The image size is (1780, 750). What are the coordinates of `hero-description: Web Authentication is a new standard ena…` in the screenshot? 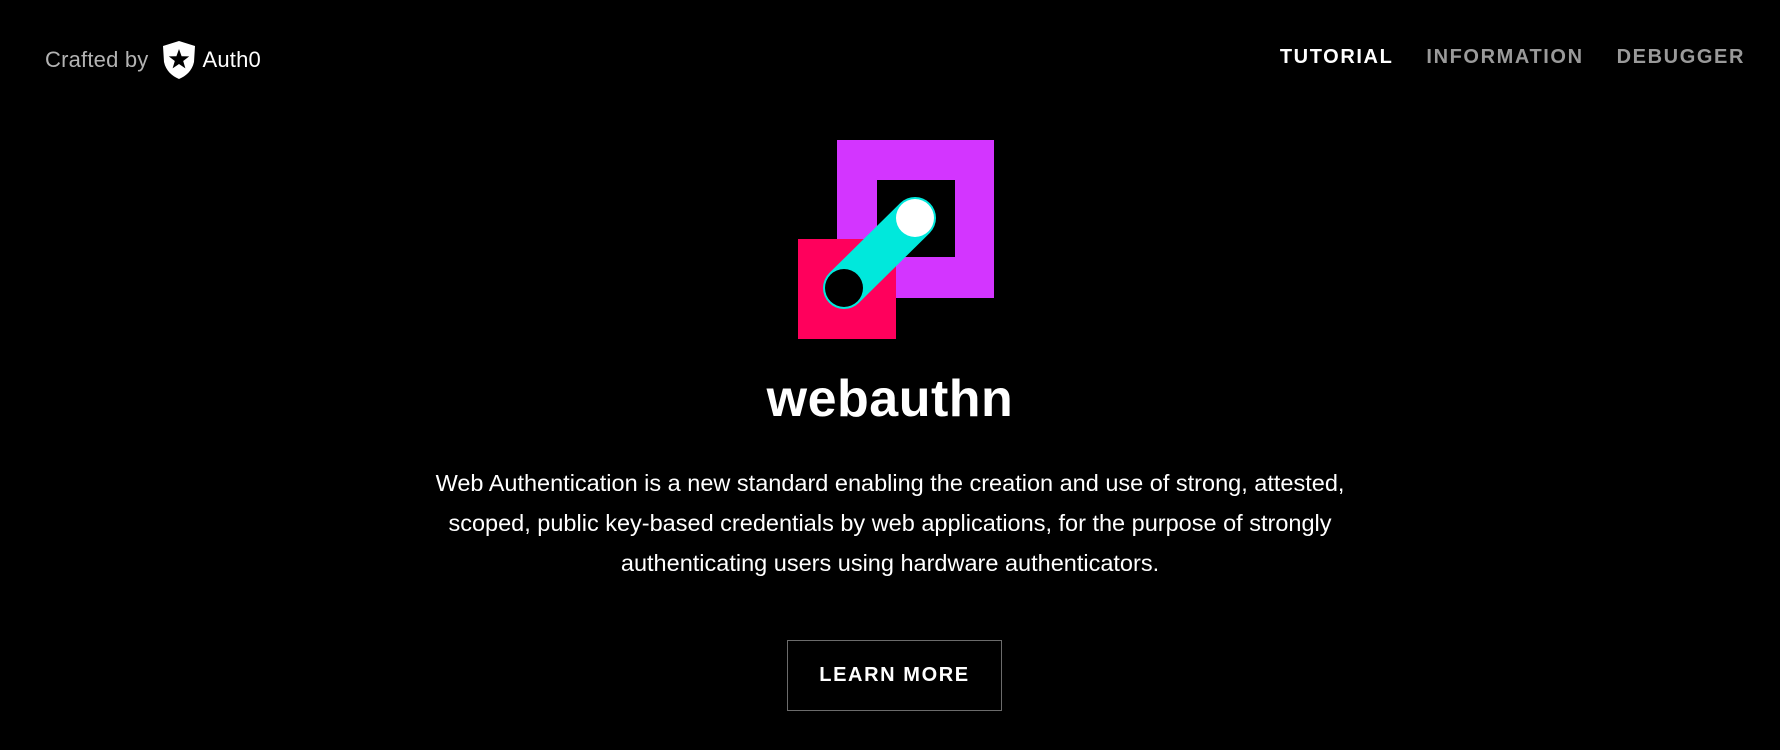 It's located at (890, 523).